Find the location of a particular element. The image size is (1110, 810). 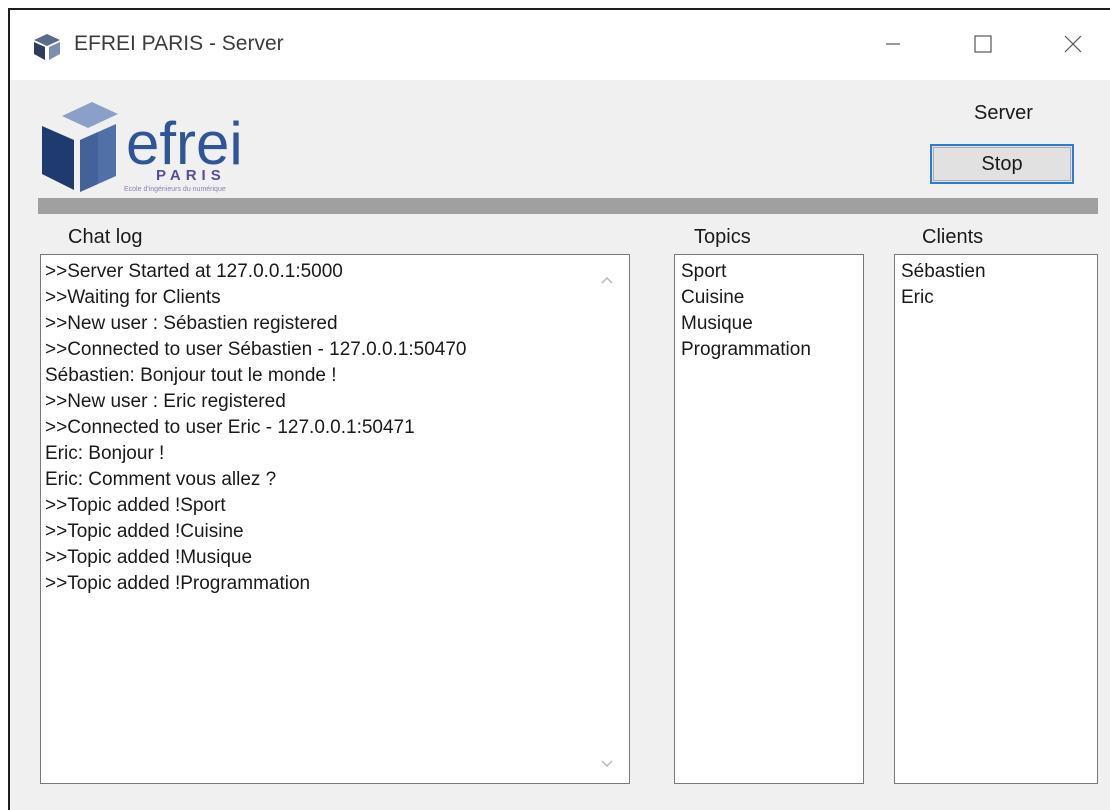

window-title: EFREI PARIS - Server is located at coordinates (179, 43).